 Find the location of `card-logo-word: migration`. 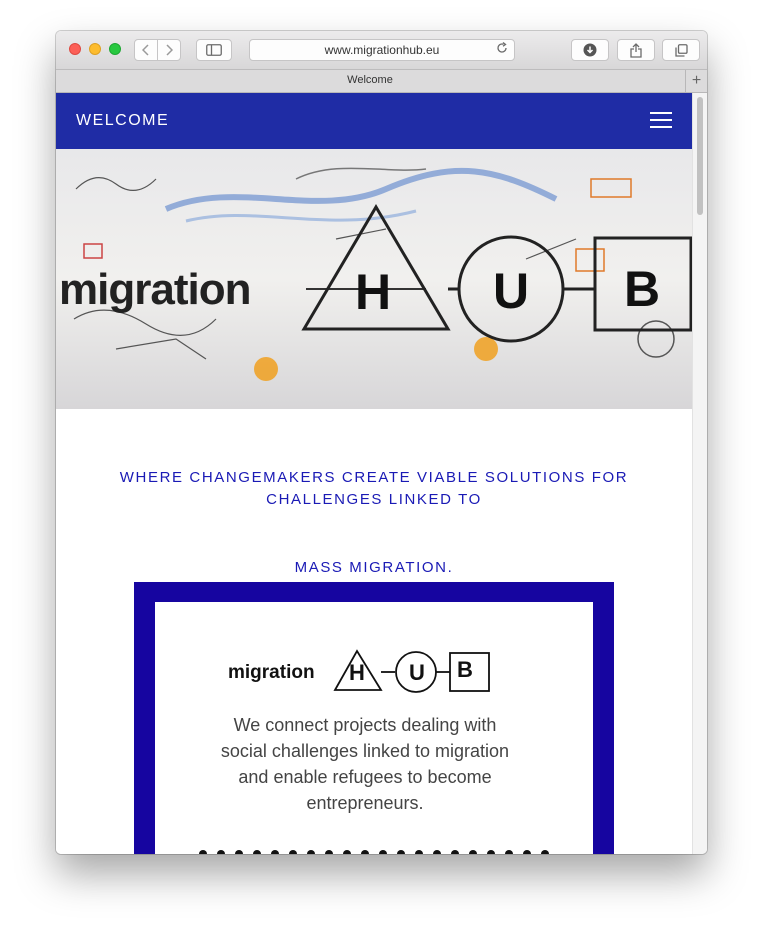

card-logo-word: migration is located at coordinates (271, 672).